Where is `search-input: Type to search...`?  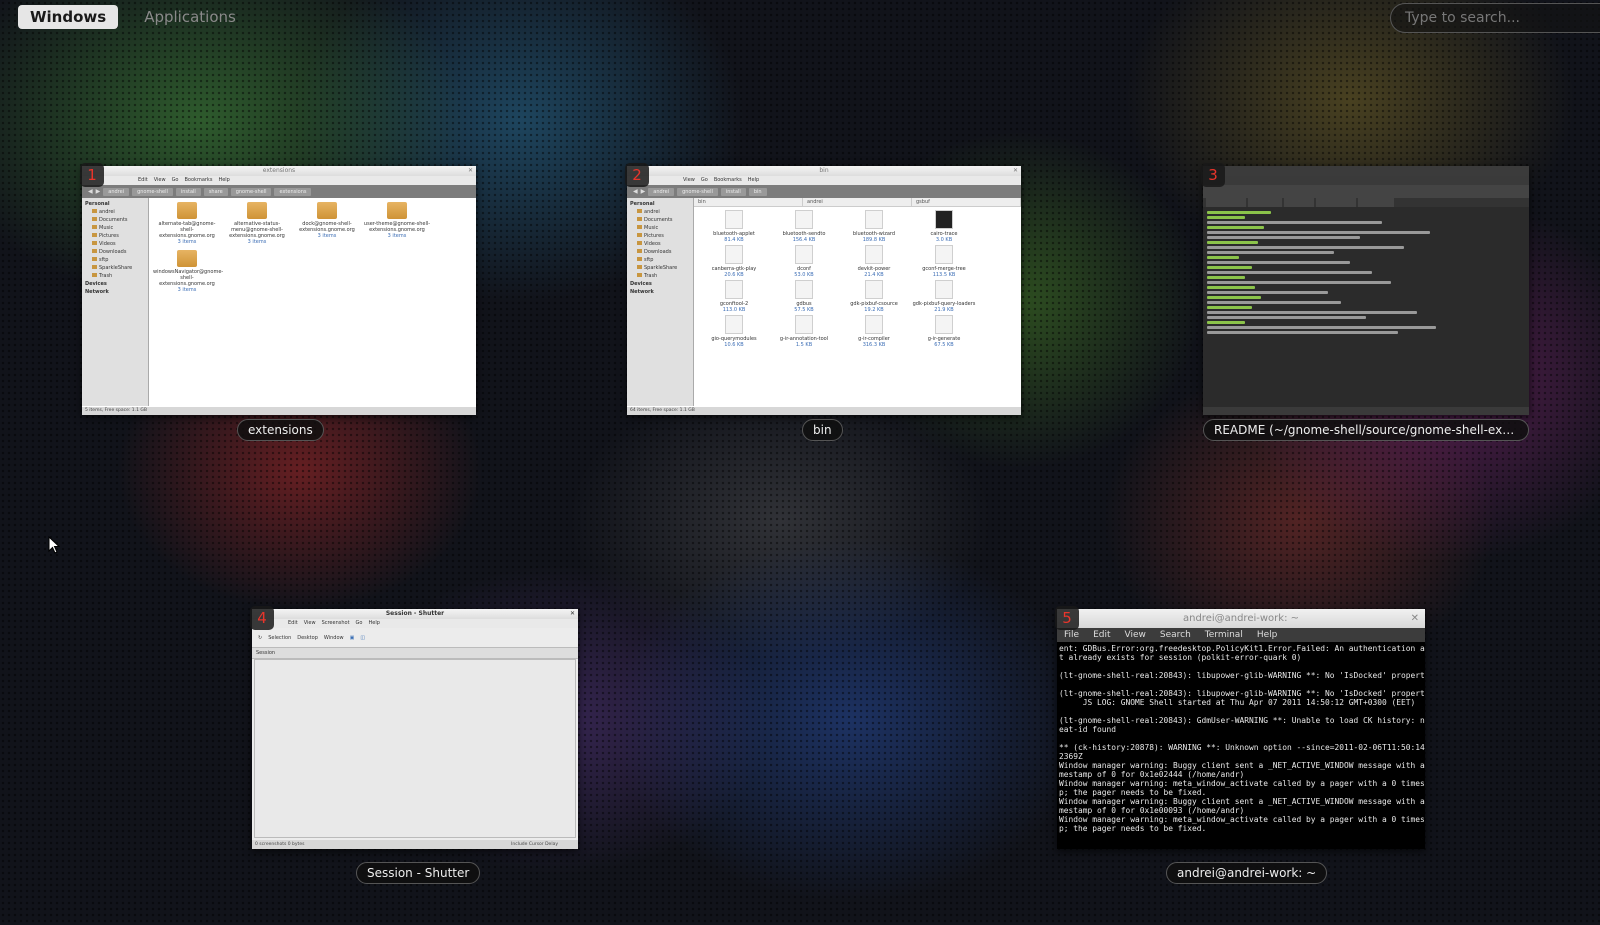 search-input: Type to search... is located at coordinates (1495, 18).